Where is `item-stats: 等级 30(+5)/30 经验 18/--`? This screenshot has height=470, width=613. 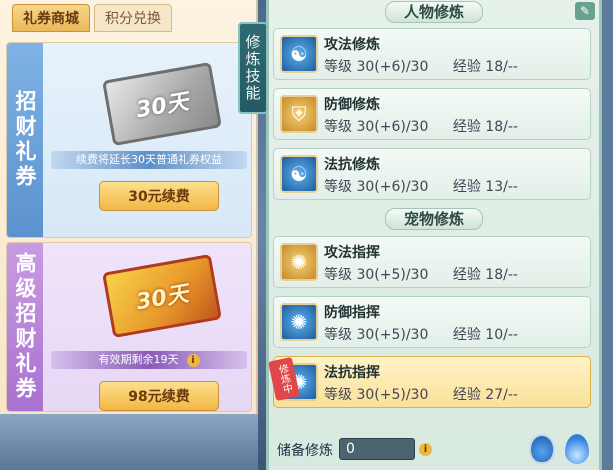
item-stats: 等级 30(+5)/30 经验 18/-- is located at coordinates (421, 274).